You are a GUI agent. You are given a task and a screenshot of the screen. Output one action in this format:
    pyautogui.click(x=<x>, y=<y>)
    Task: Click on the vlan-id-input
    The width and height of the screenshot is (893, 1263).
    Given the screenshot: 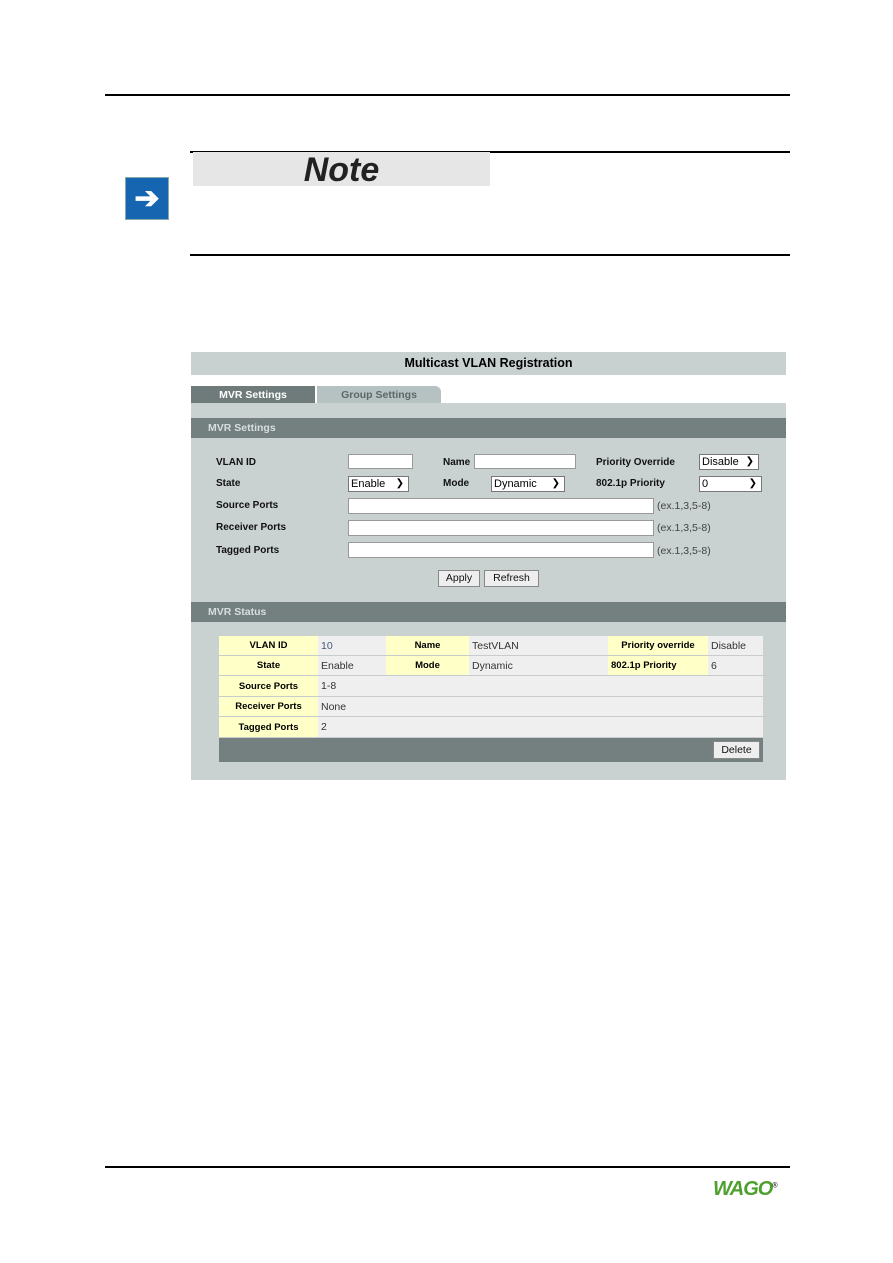 What is the action you would take?
    pyautogui.click(x=380, y=461)
    